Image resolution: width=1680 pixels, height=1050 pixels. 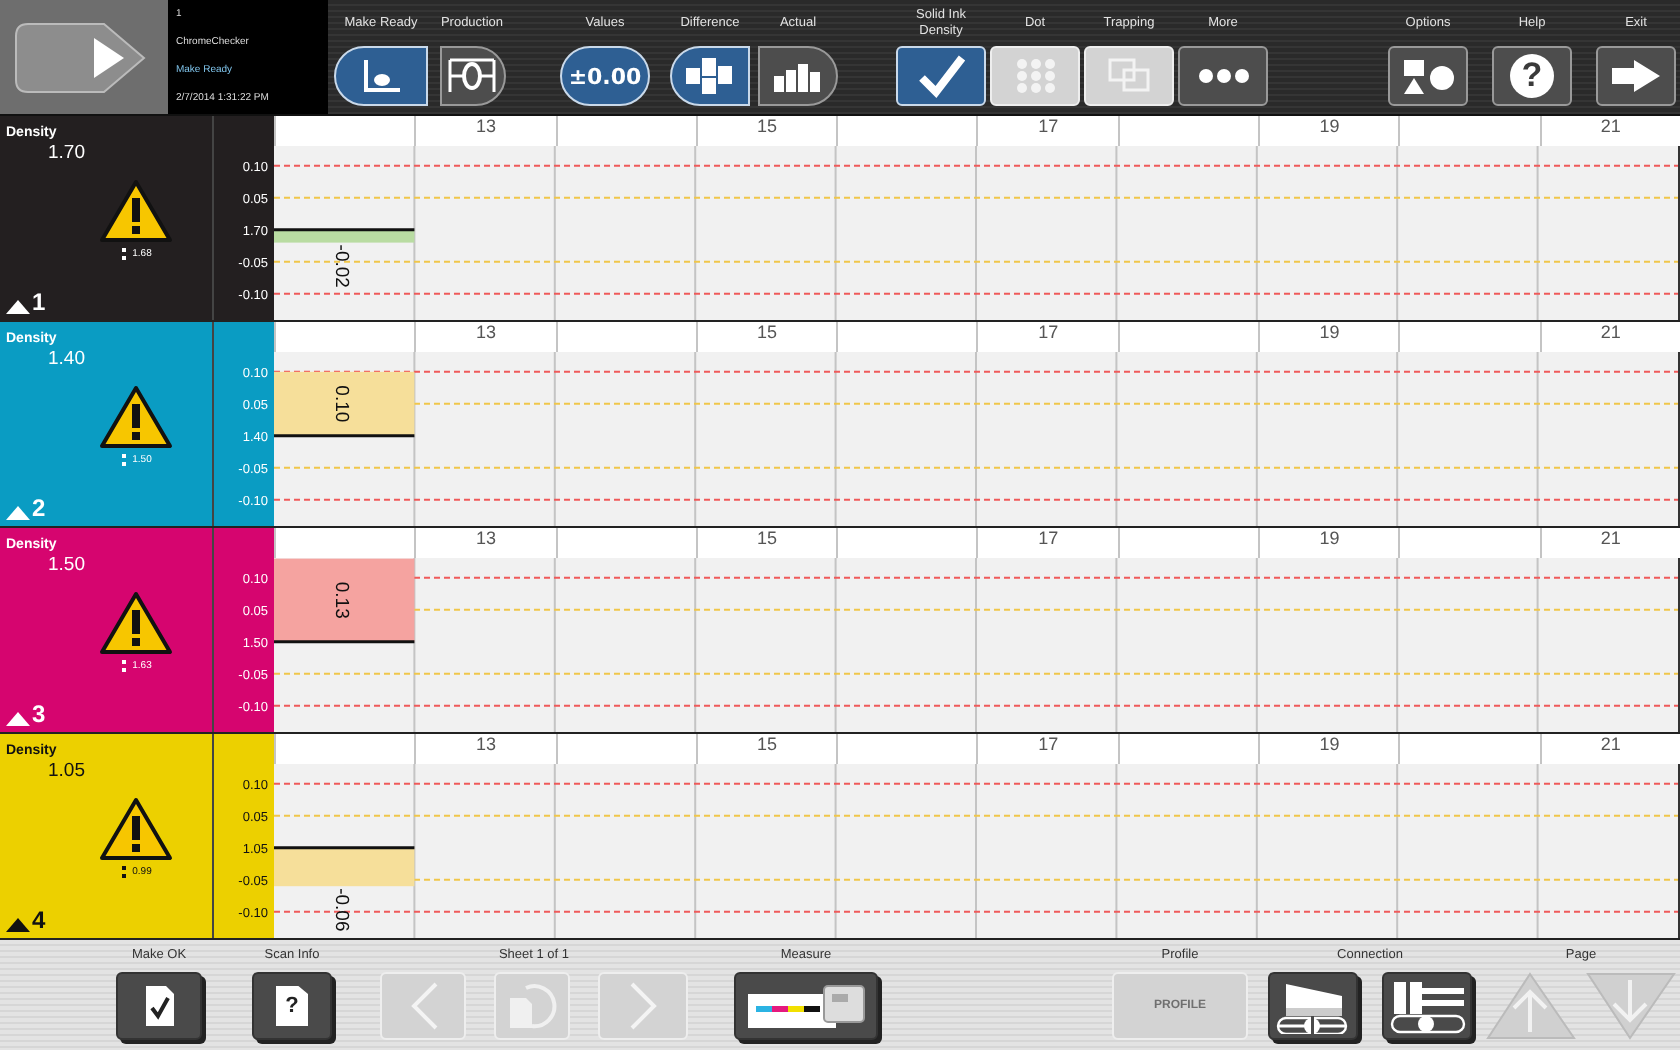 What do you see at coordinates (39, 303) in the screenshot?
I see `channel-number: 1` at bounding box center [39, 303].